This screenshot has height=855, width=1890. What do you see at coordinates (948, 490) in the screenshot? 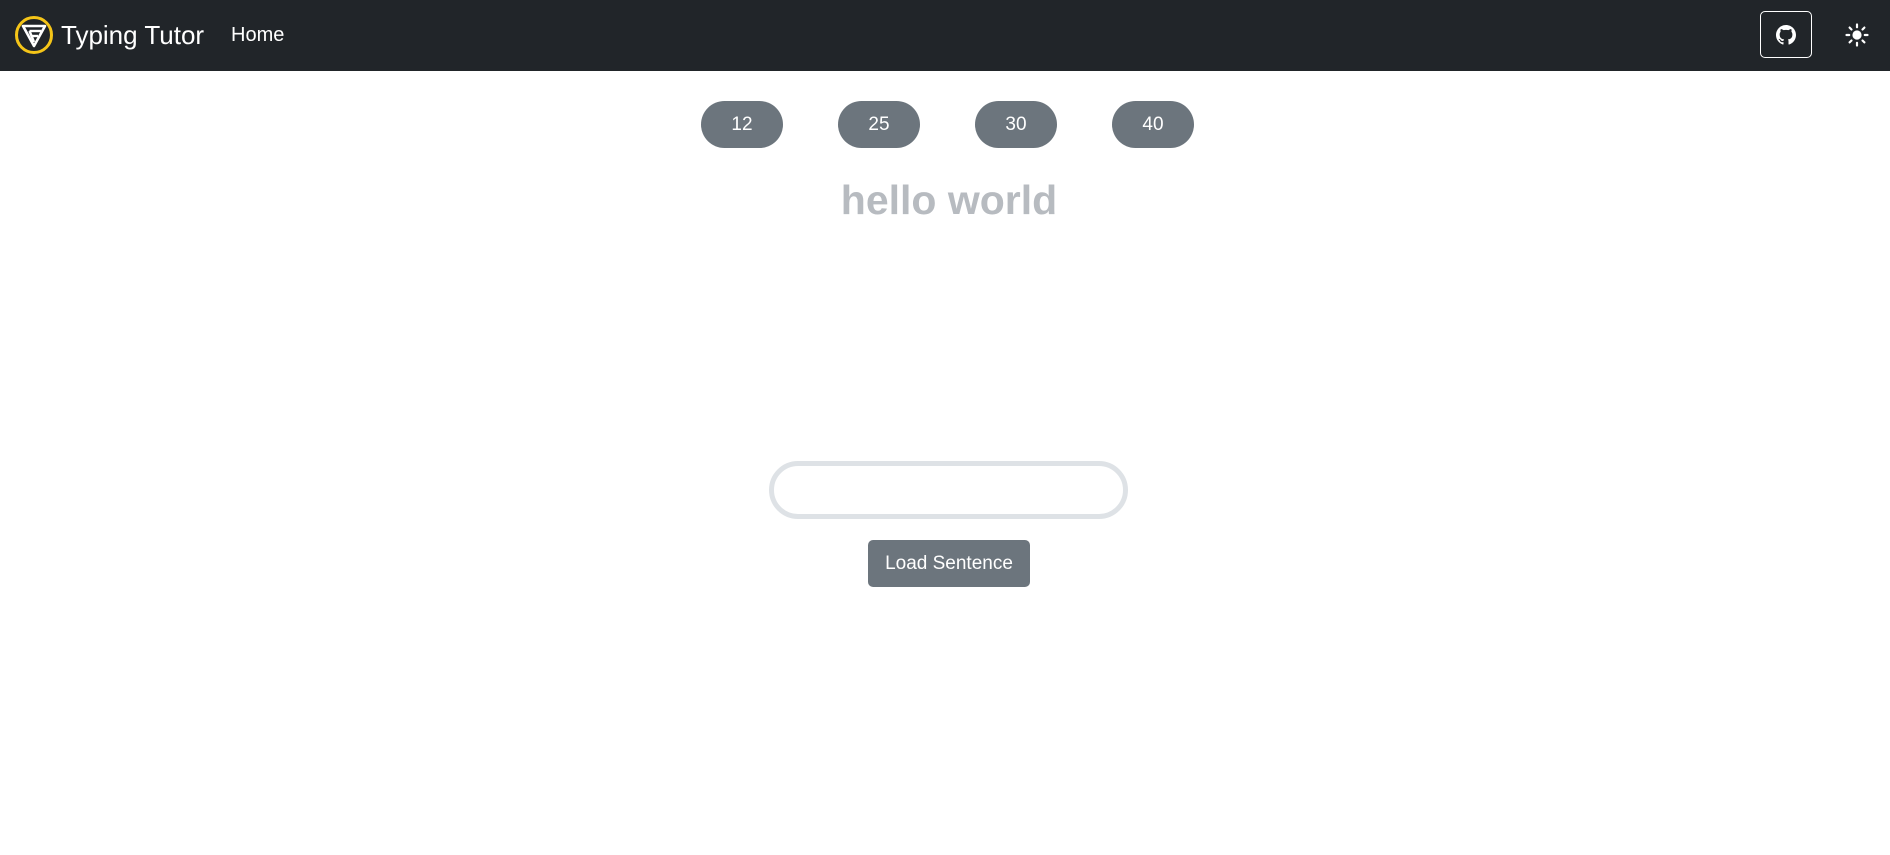
I see `typing-input` at bounding box center [948, 490].